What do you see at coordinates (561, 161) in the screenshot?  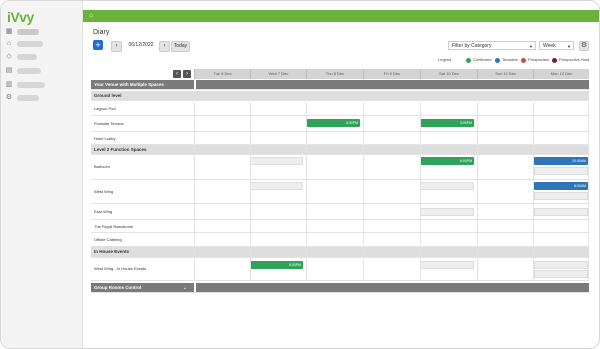 I see `booking-tentative: 10:00AM` at bounding box center [561, 161].